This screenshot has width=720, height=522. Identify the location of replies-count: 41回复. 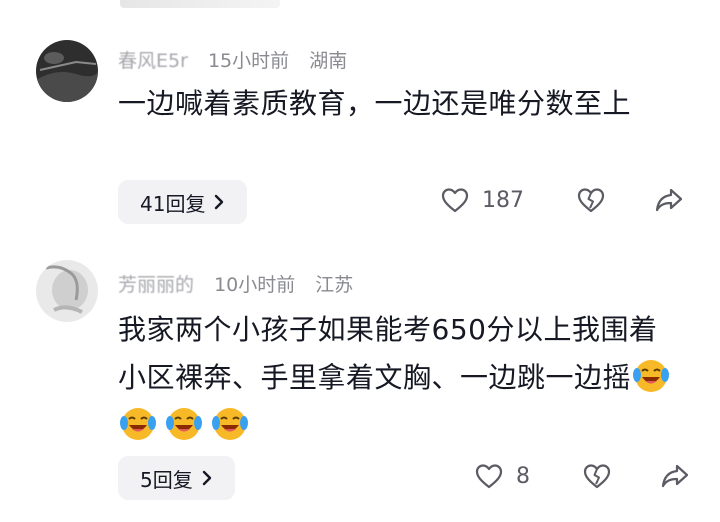
(173, 203).